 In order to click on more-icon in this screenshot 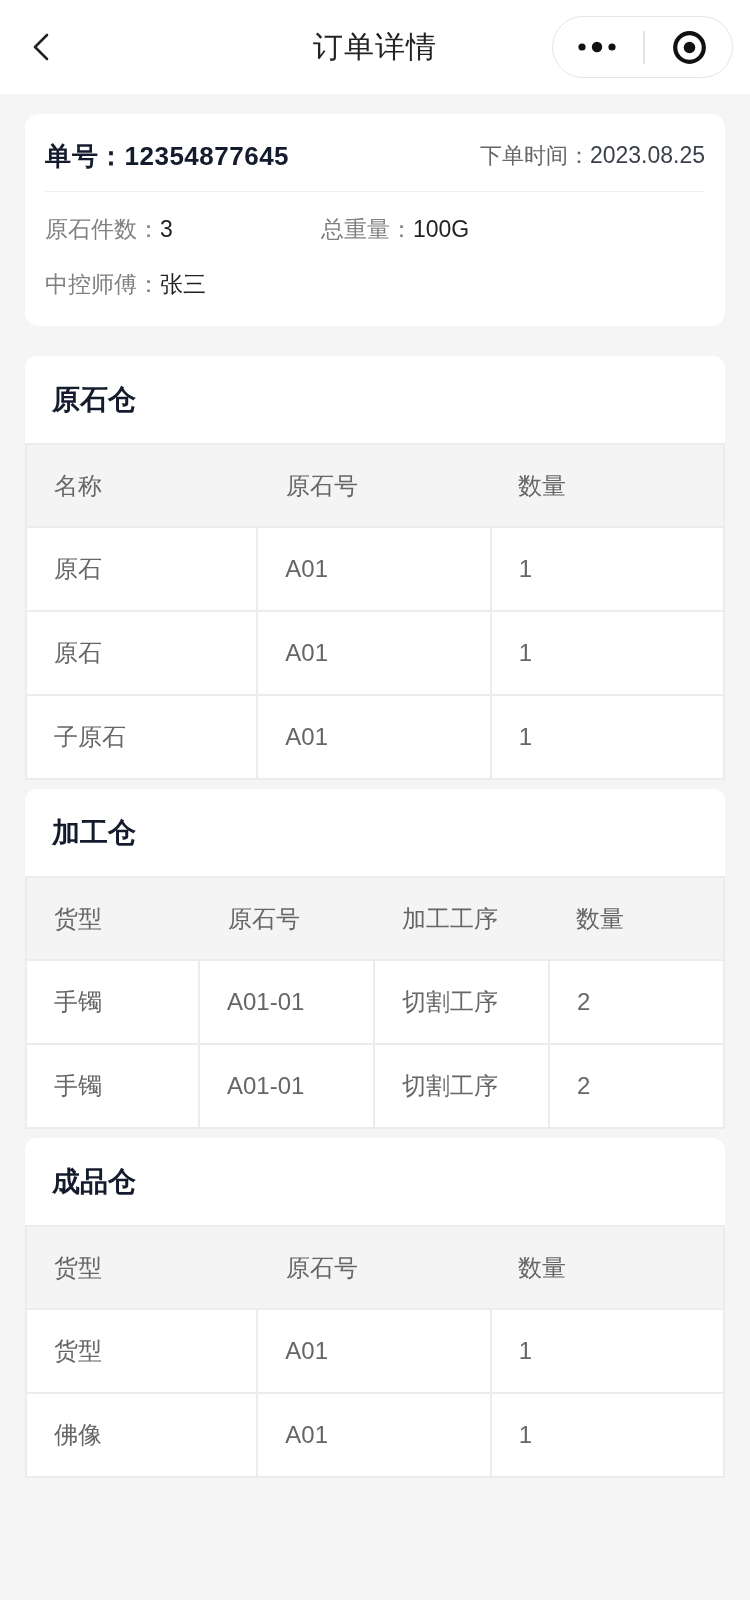, I will do `click(597, 47)`.